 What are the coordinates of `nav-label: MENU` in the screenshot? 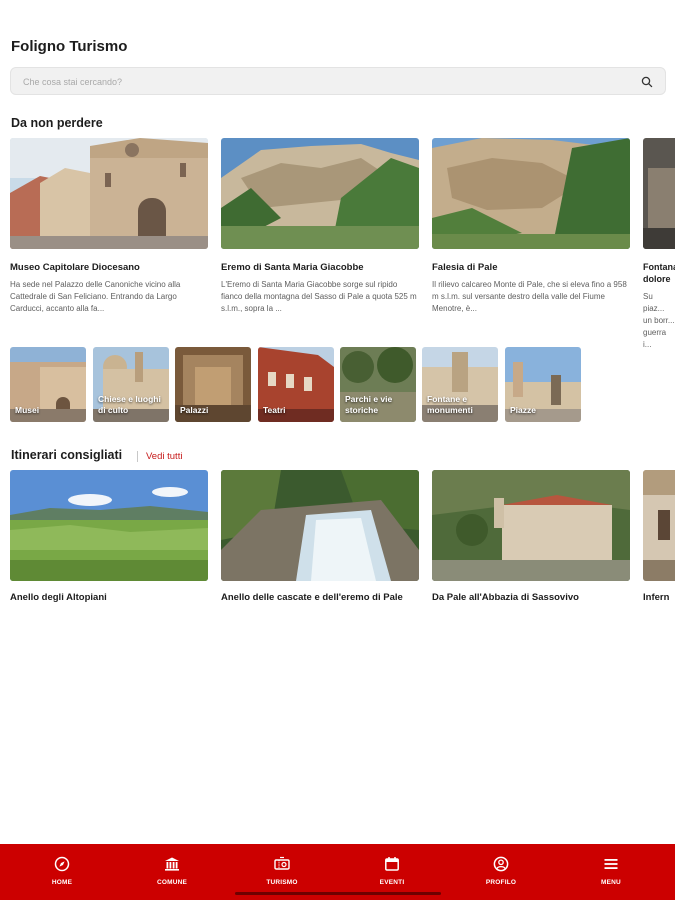 It's located at (611, 882).